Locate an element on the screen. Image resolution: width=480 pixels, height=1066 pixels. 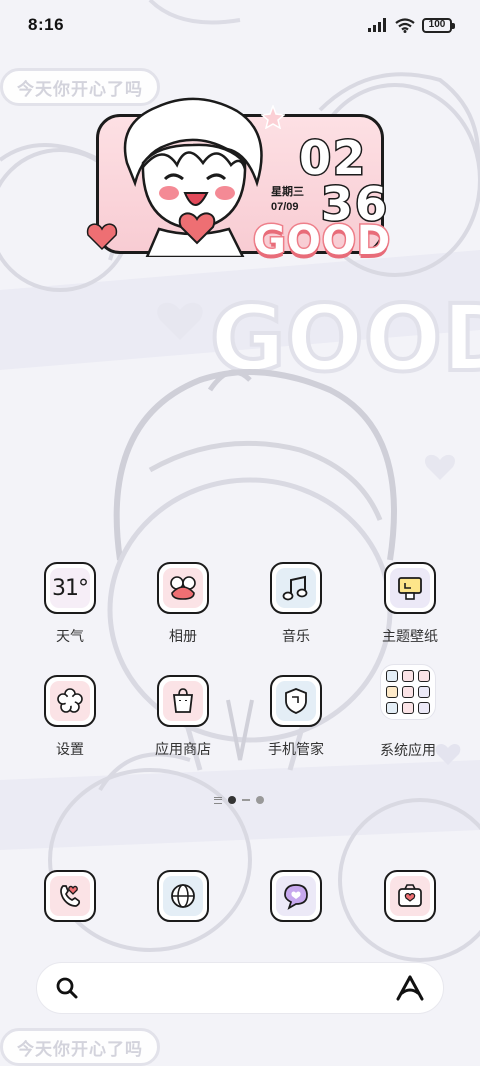
app-gallery: 相册 is located at coordinates (183, 604).